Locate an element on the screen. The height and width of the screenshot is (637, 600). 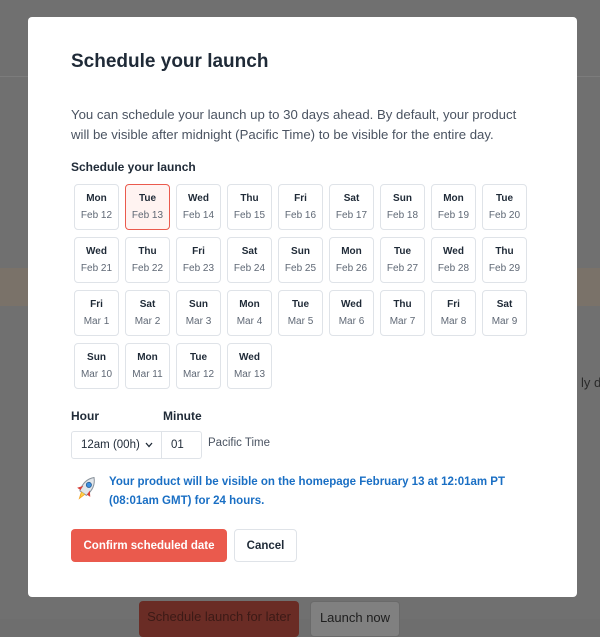
date-section-label: Schedule your launch is located at coordinates (133, 167).